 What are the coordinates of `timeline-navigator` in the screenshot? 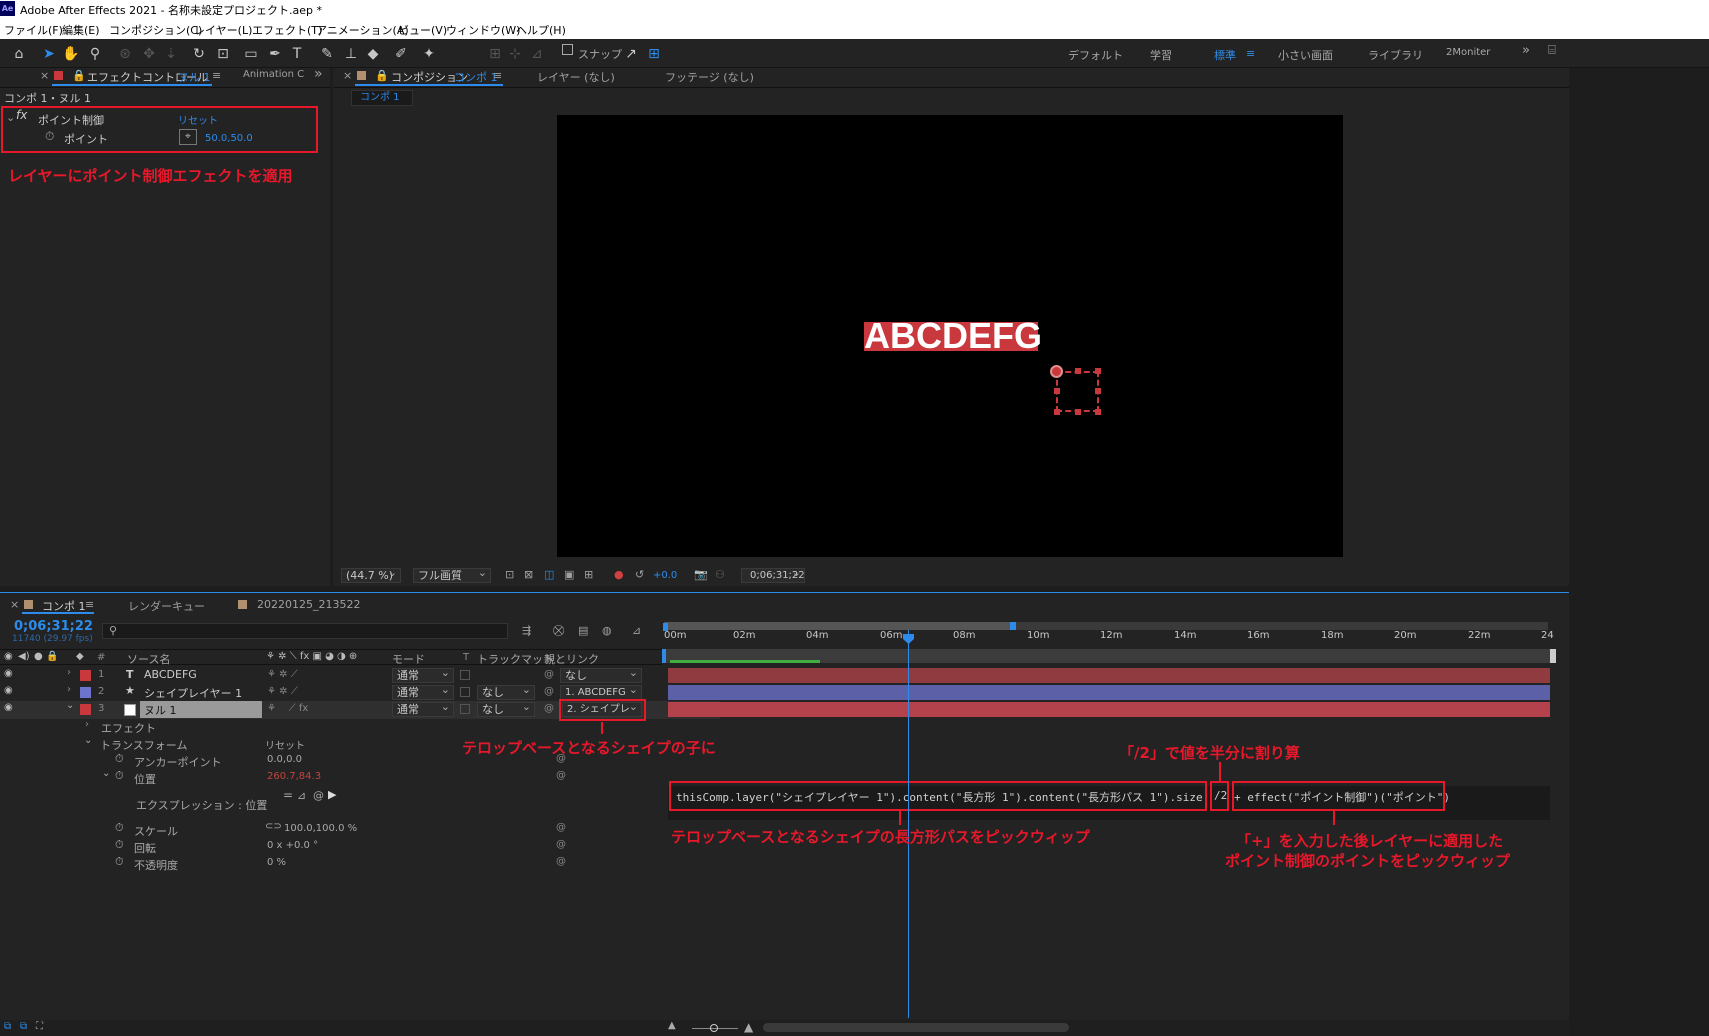 It's located at (1109, 656).